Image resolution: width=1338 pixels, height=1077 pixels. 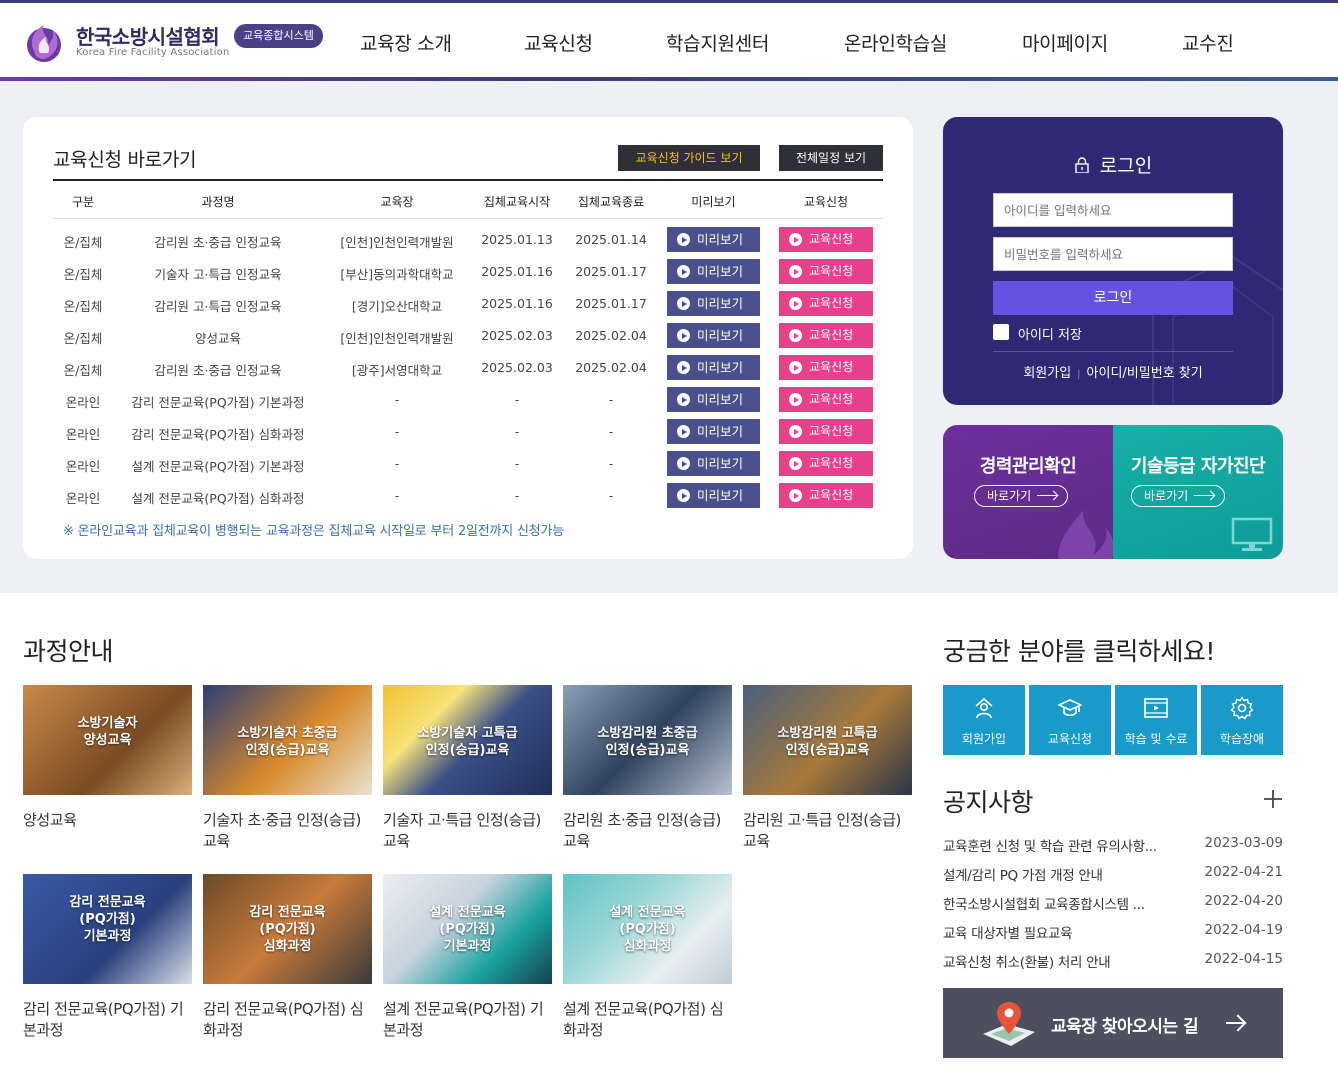 I want to click on join-link: 회원가입, so click(x=1047, y=373).